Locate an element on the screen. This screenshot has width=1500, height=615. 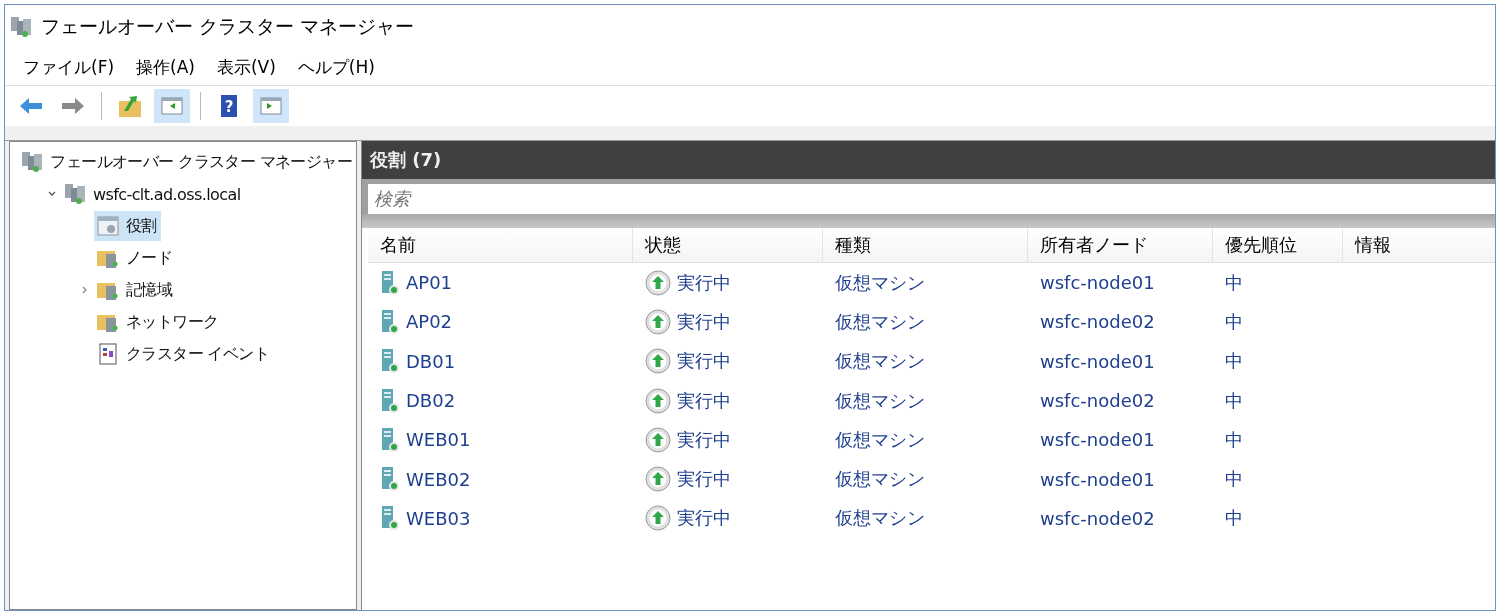
menu-item: ファイル(F) is located at coordinates (69, 67).